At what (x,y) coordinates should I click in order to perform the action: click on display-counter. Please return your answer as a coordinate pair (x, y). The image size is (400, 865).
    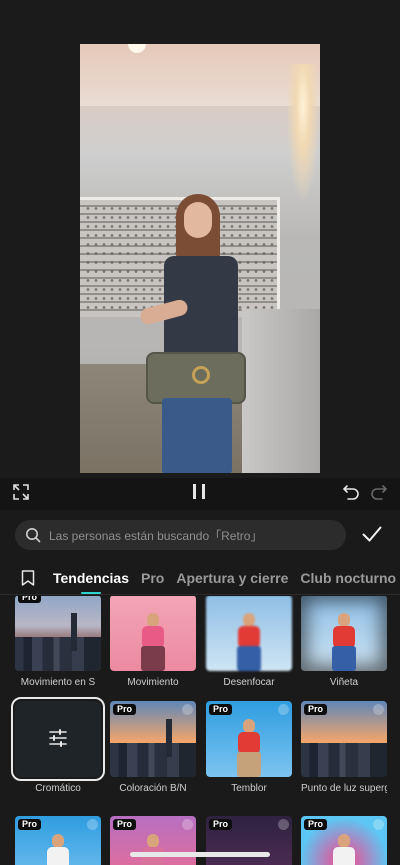
    Looking at the image, I should click on (281, 391).